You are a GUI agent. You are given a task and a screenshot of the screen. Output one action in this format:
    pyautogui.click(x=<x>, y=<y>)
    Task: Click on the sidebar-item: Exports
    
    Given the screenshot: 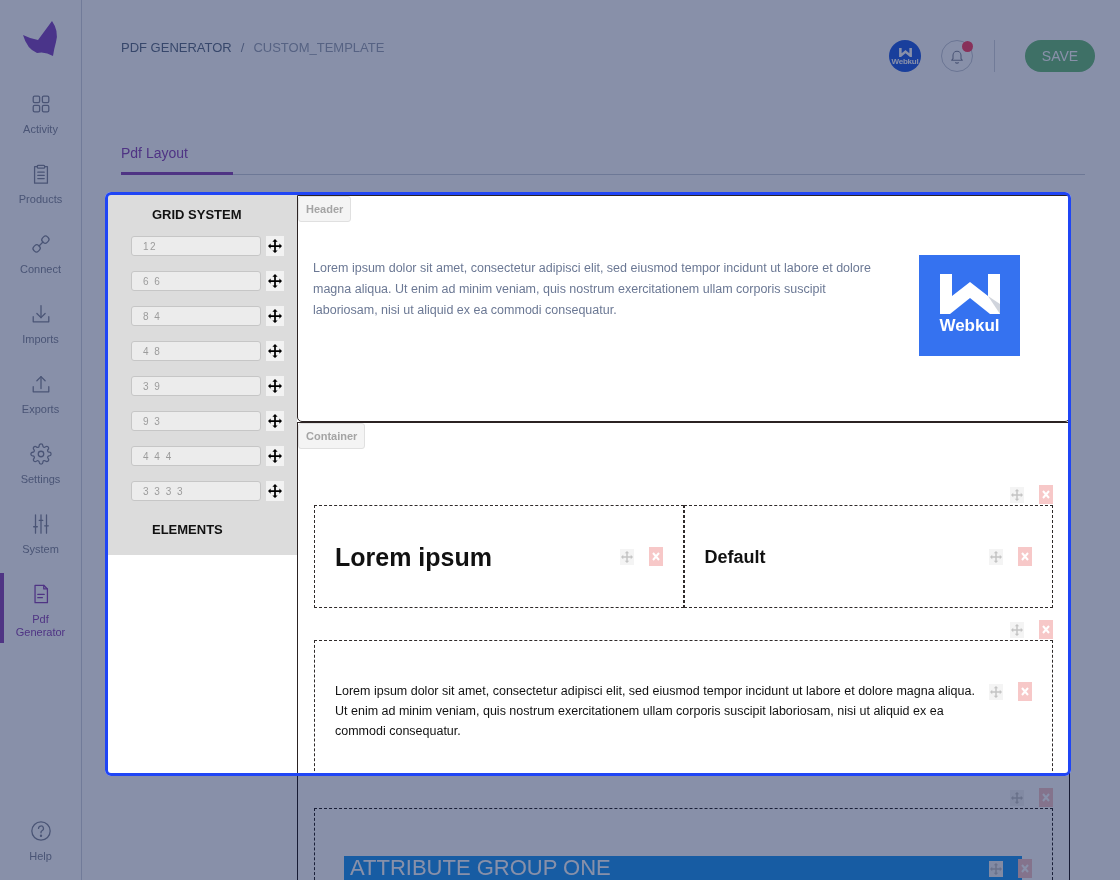 What is the action you would take?
    pyautogui.click(x=40, y=398)
    